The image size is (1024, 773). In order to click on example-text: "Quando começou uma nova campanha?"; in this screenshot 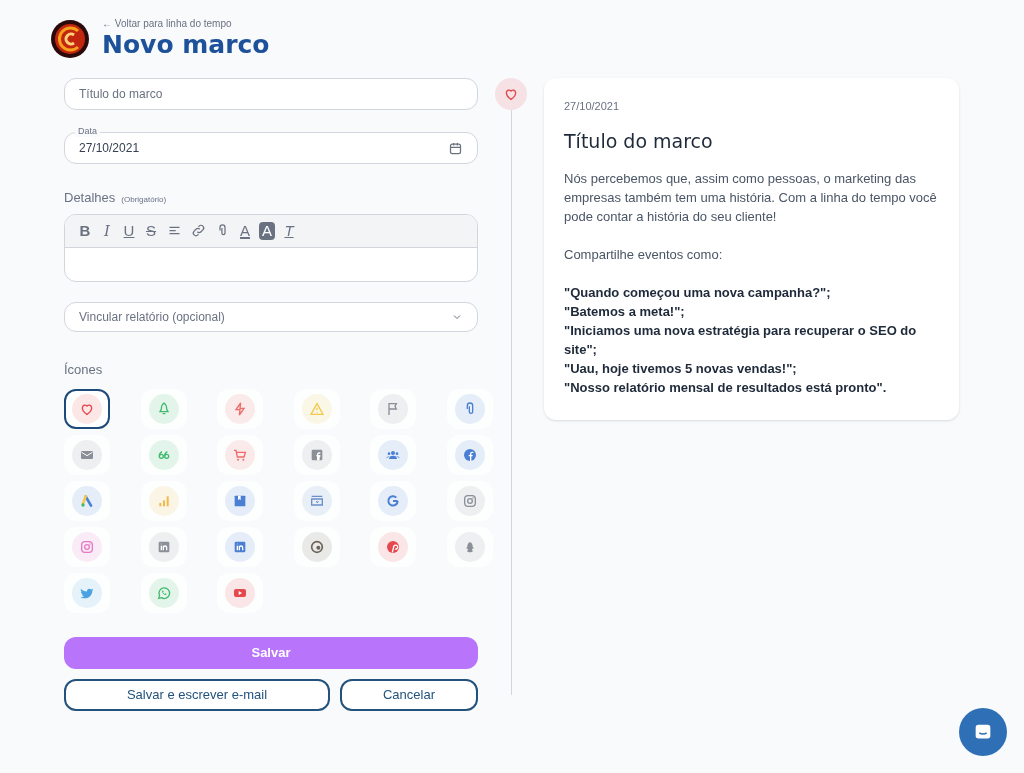, I will do `click(698, 293)`.